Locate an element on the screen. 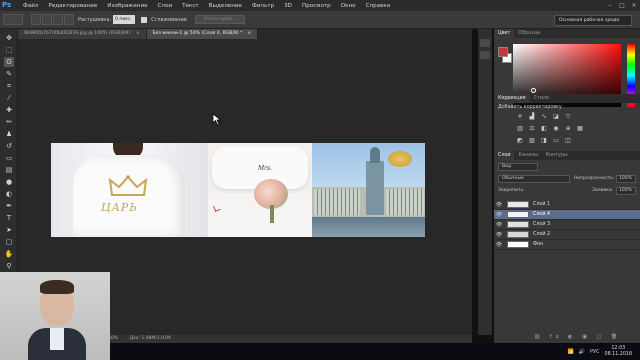  layer-row: 👁 Слой 2 is located at coordinates (567, 235).